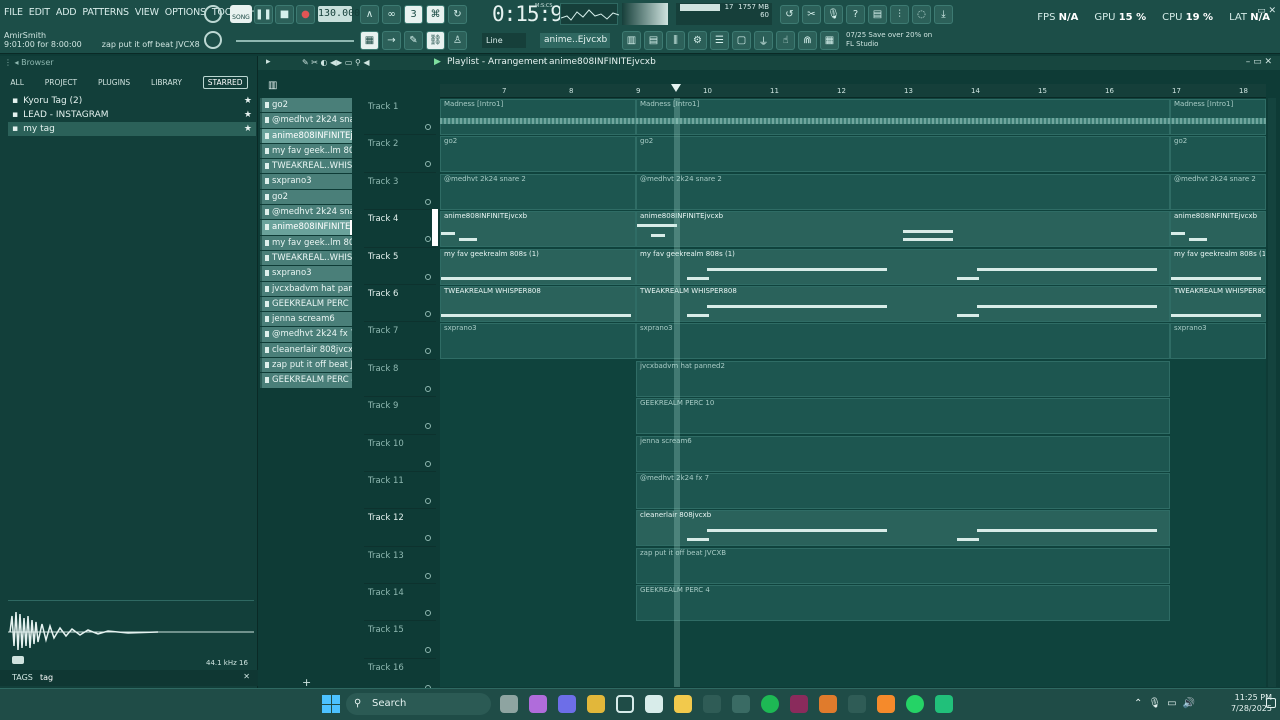 The width and height of the screenshot is (1280, 720). I want to click on step-edit-icon: ⌘, so click(435, 14).